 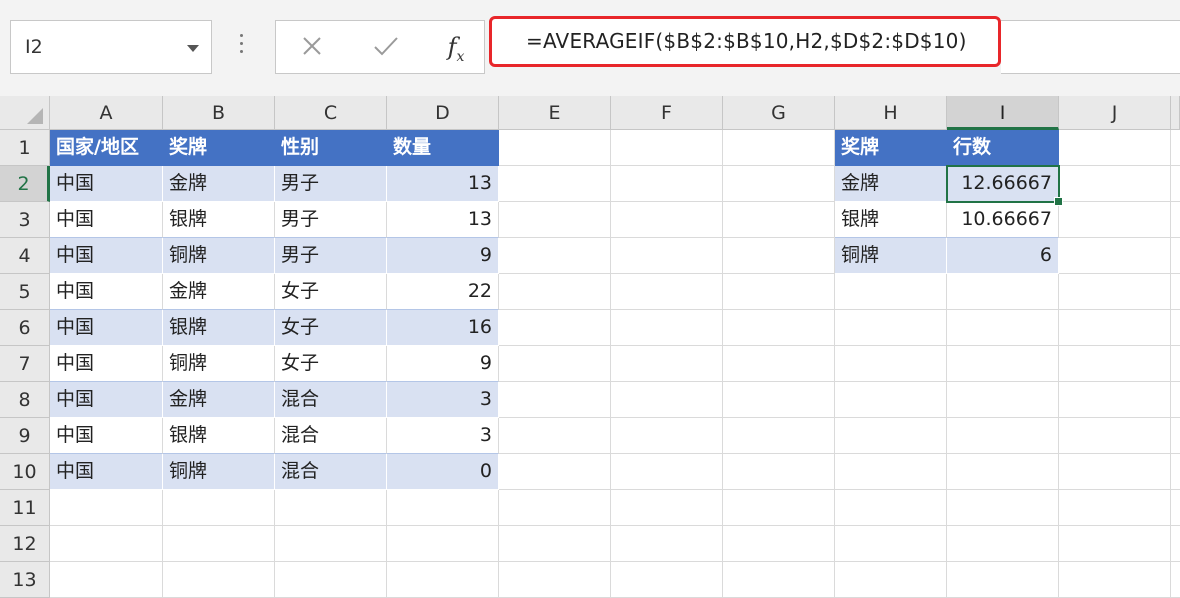 What do you see at coordinates (386, 47) in the screenshot?
I see `confirm-formula-button` at bounding box center [386, 47].